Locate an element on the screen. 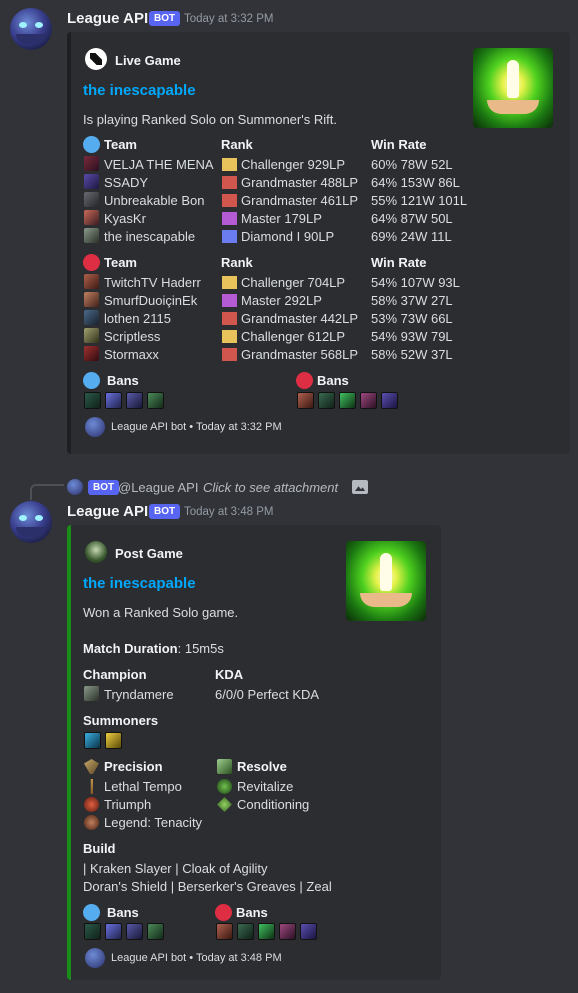 The width and height of the screenshot is (578, 993). champion-avatar-icon is located at coordinates (96, 552).